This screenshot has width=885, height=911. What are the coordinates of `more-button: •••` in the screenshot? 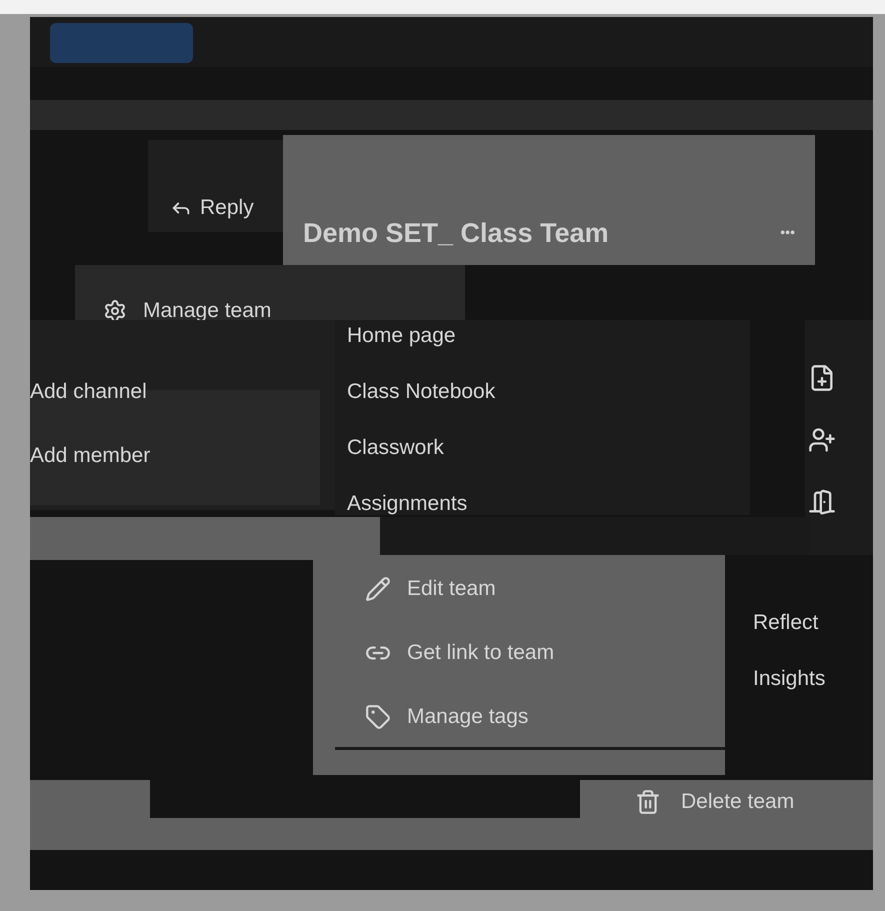 It's located at (787, 233).